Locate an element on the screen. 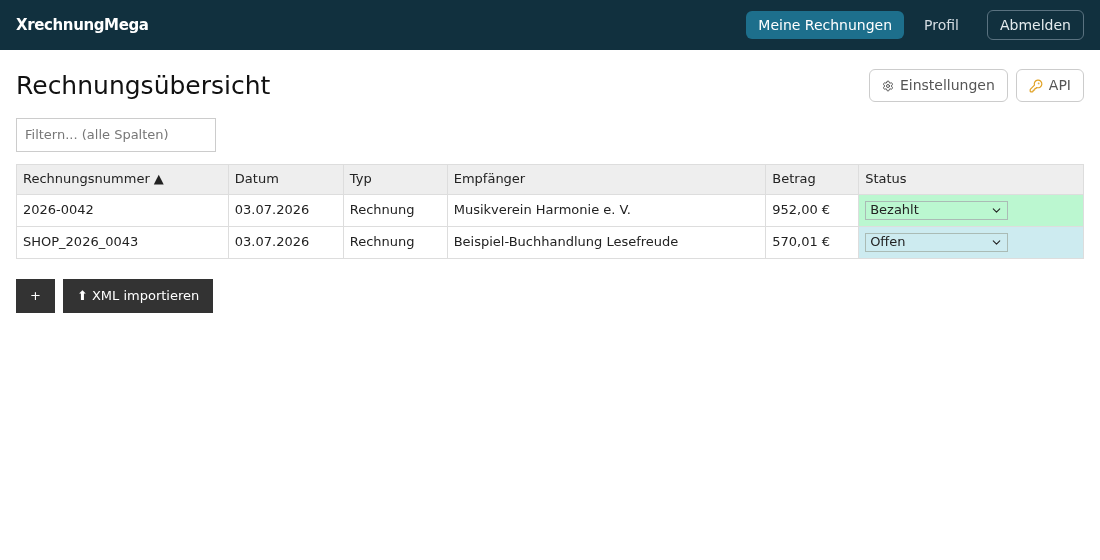 This screenshot has height=560, width=1100. column-header: Empfänger is located at coordinates (606, 179).